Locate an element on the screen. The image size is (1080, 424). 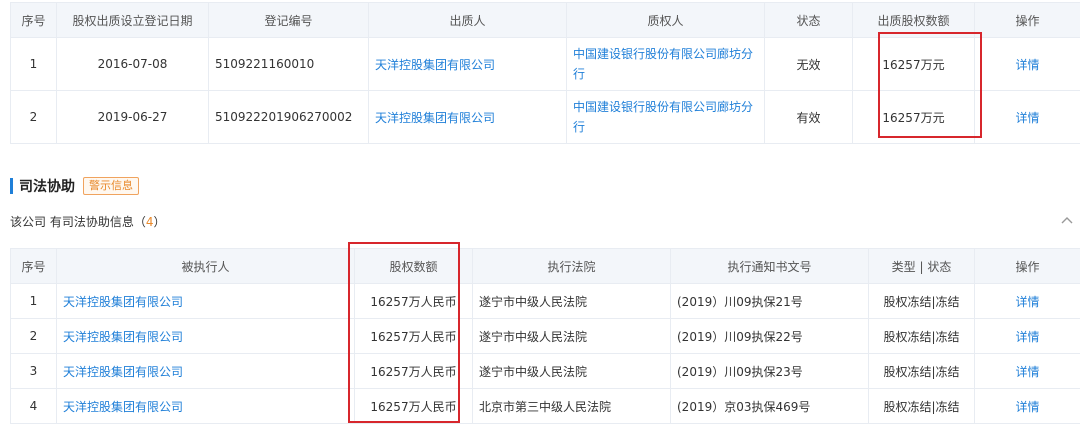
cell-doc-no: (2019）京03执保469号 is located at coordinates (770, 406).